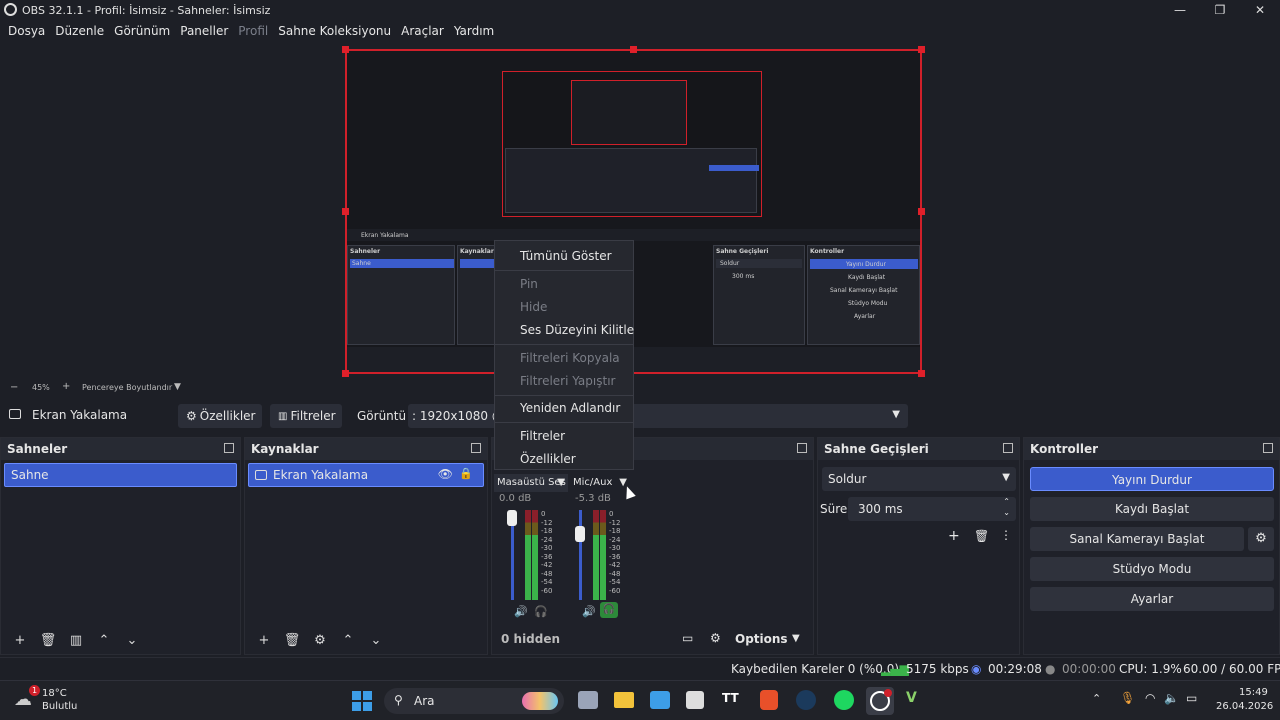  What do you see at coordinates (26, 31) in the screenshot?
I see `menu-file: Dosya` at bounding box center [26, 31].